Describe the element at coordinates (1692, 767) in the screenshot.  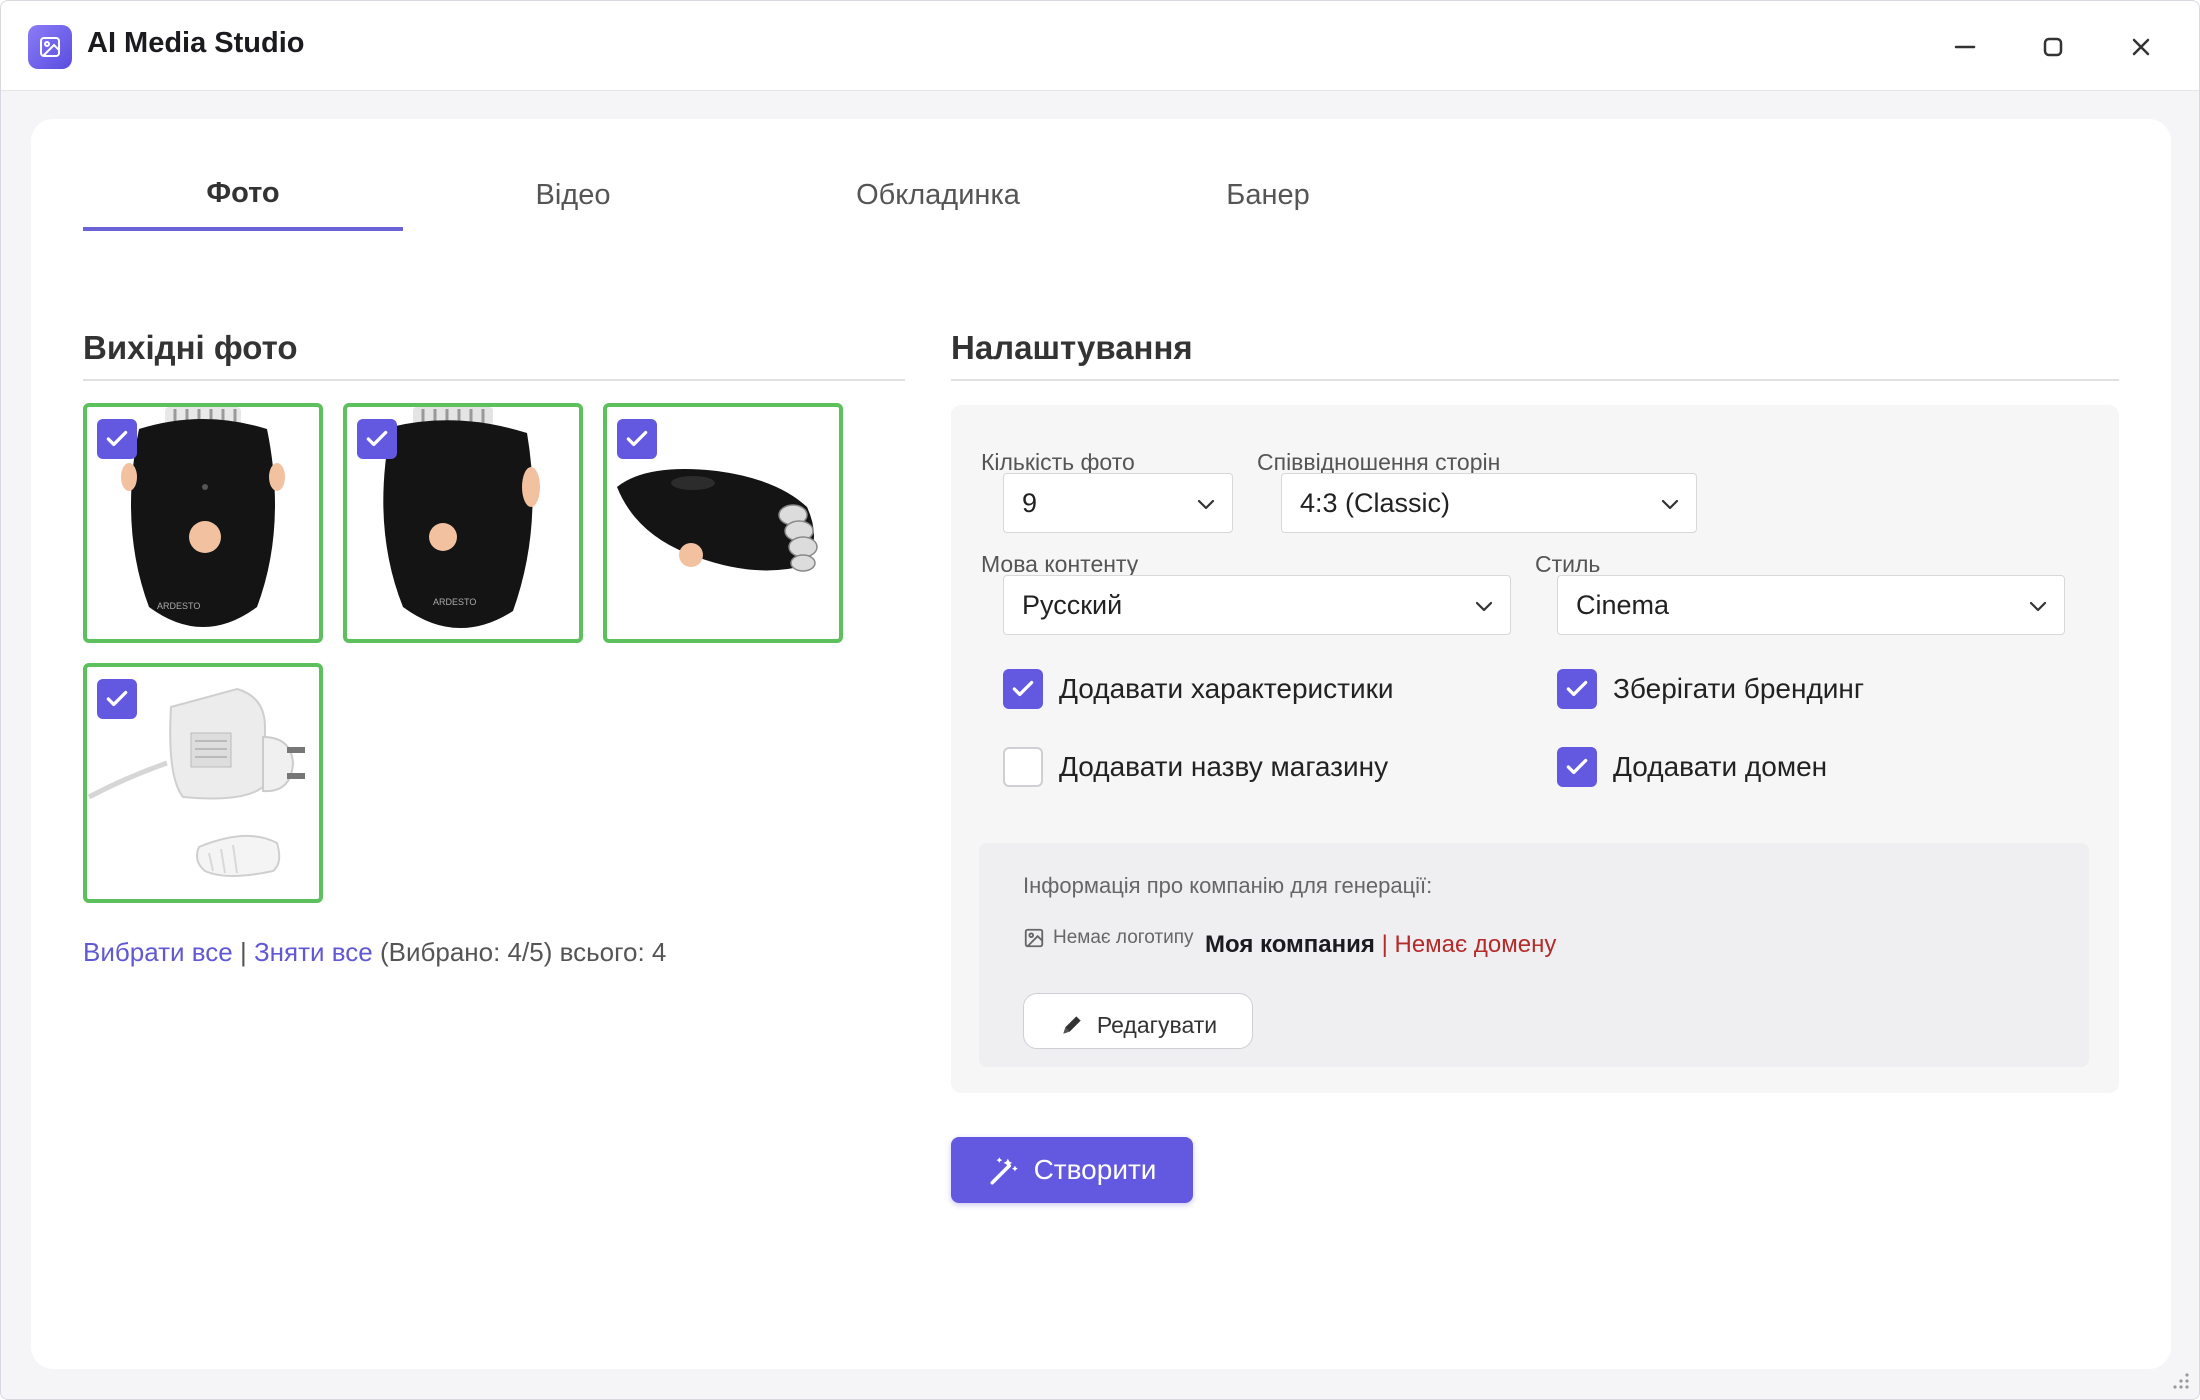
I see `add-domain-checkbox: Додавати домен` at that location.